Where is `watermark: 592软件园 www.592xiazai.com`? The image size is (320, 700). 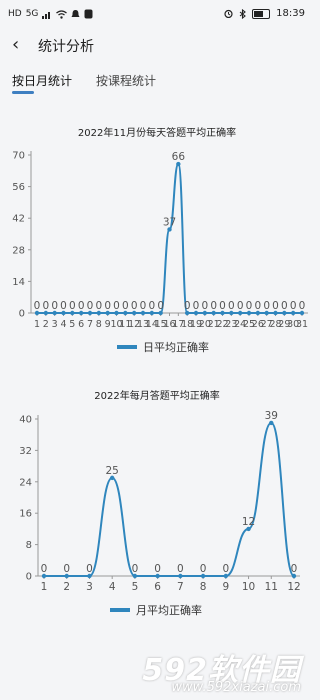
watermark: 592软件园 www.592xiazai.com is located at coordinates (157, 672).